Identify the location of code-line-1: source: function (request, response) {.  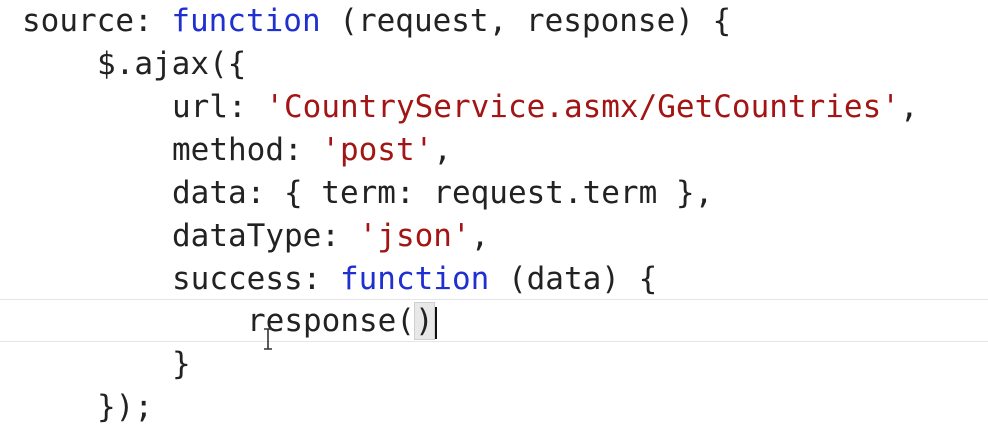
(376, 21).